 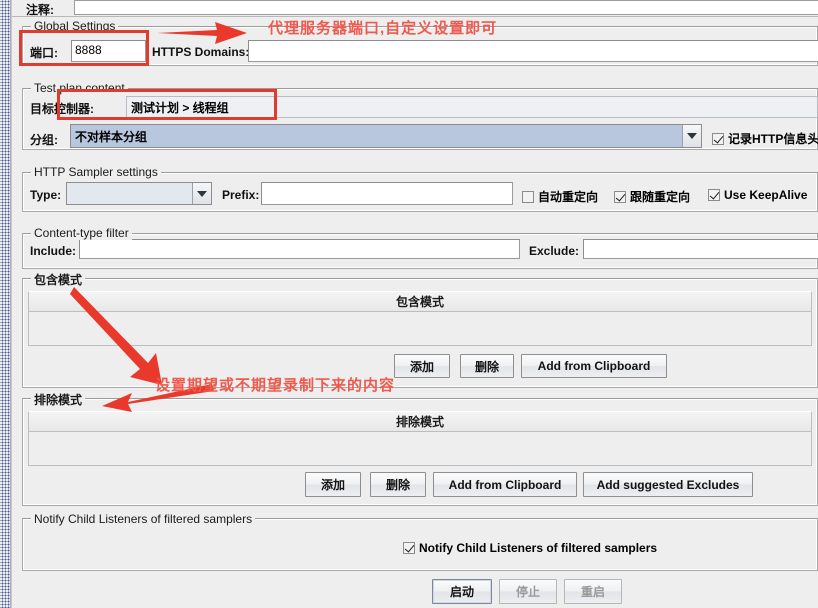 I want to click on target-controller-combo: 测试计划 > 线程组, so click(x=472, y=107).